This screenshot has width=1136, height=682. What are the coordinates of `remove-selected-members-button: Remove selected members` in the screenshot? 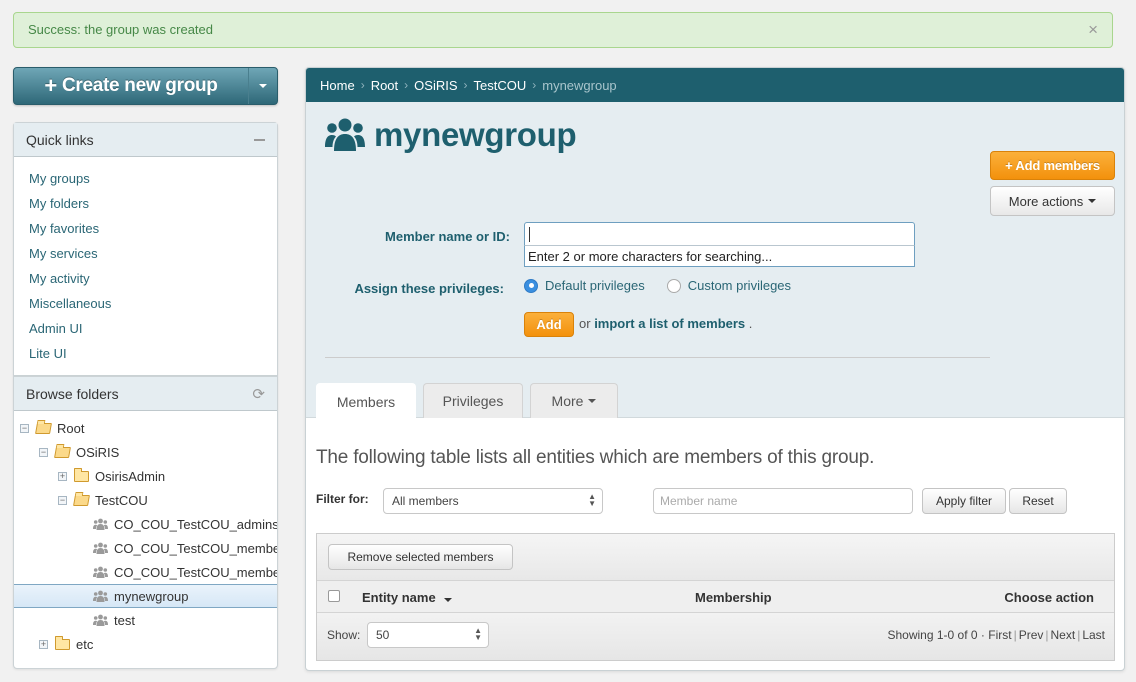 It's located at (420, 557).